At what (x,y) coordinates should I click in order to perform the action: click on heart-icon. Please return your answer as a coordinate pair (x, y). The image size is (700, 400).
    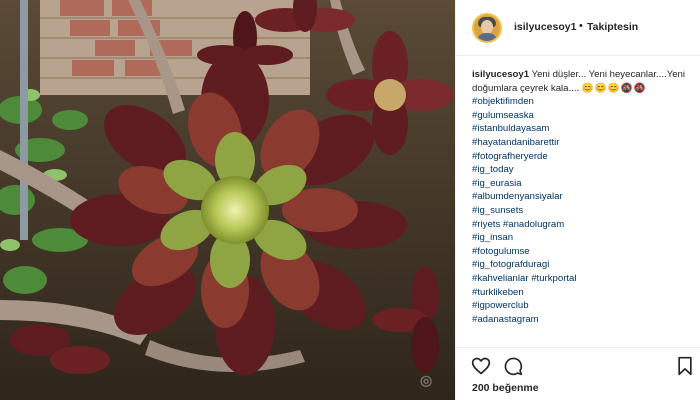
    Looking at the image, I should click on (481, 366).